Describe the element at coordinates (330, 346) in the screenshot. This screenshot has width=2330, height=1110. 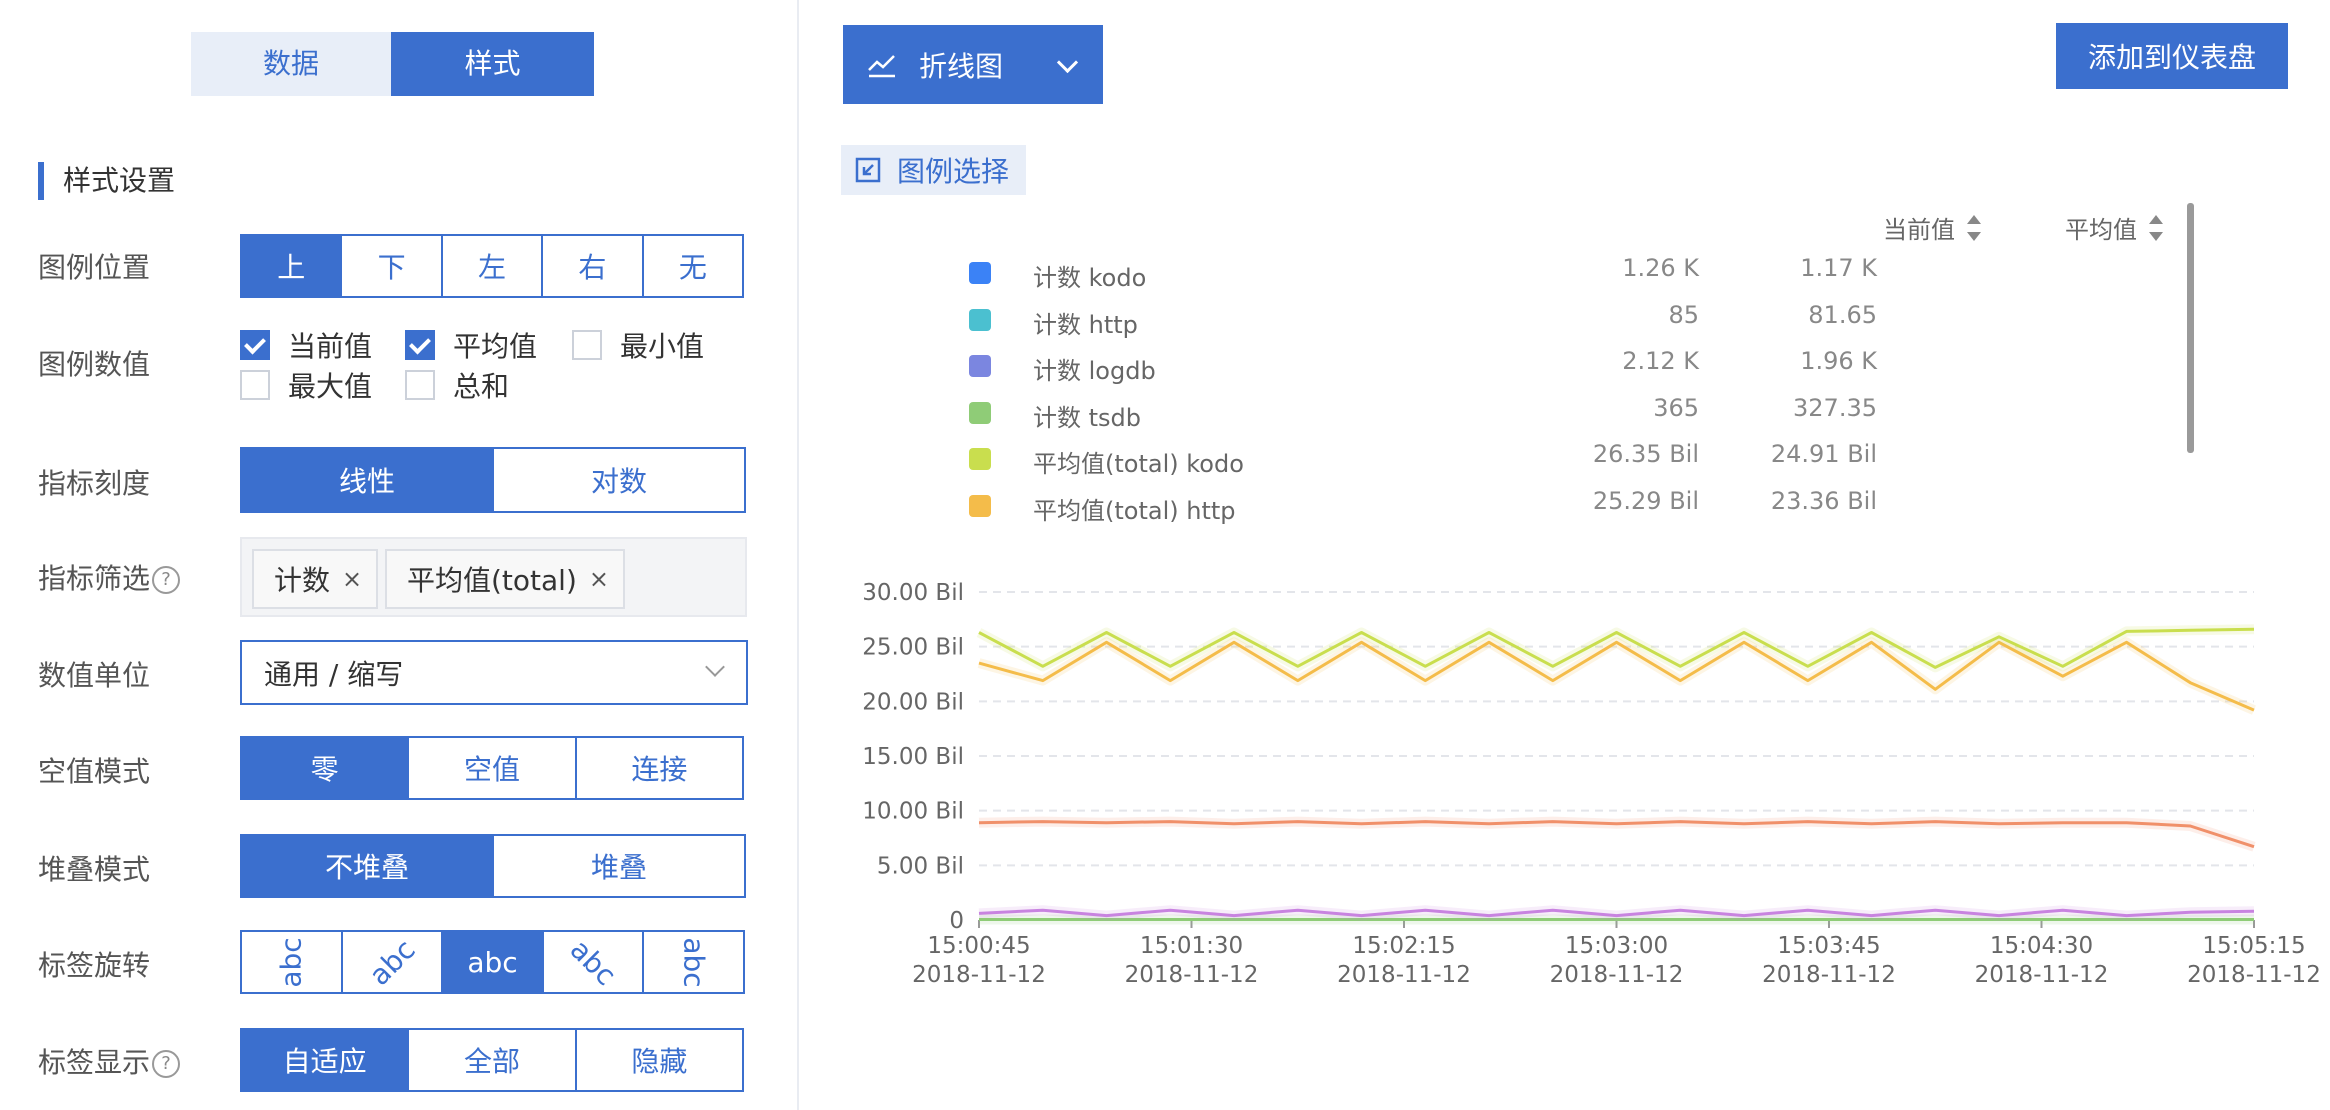
I see `checkbox-current-label: 当前值` at that location.